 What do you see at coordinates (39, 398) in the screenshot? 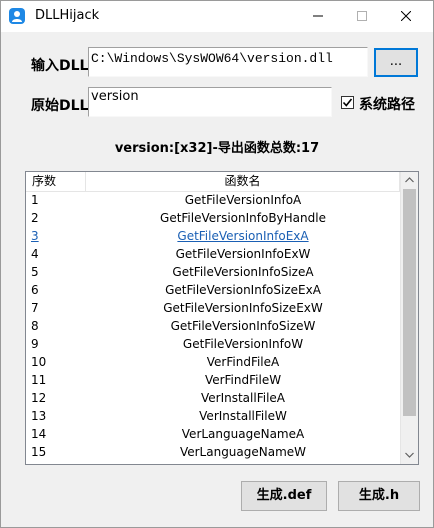
I see `row-index: 12` at bounding box center [39, 398].